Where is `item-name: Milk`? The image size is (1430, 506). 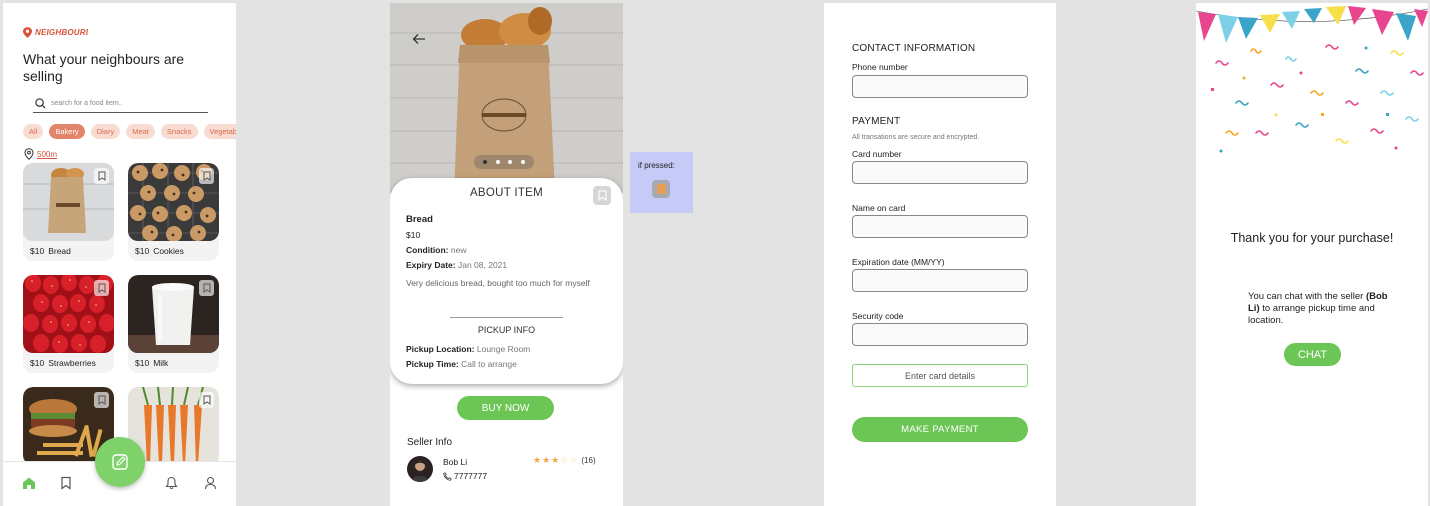 item-name: Milk is located at coordinates (161, 363).